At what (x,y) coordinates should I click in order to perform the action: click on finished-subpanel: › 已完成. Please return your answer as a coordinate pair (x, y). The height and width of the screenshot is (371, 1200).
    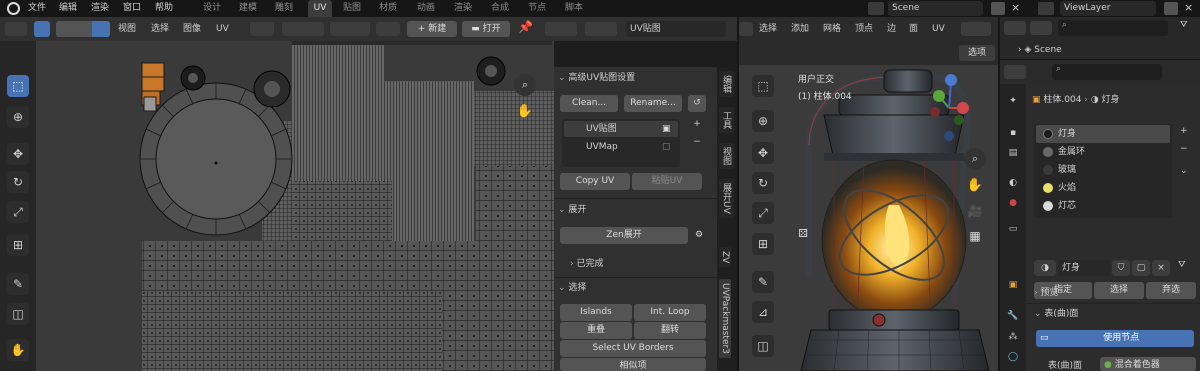
    Looking at the image, I should click on (635, 264).